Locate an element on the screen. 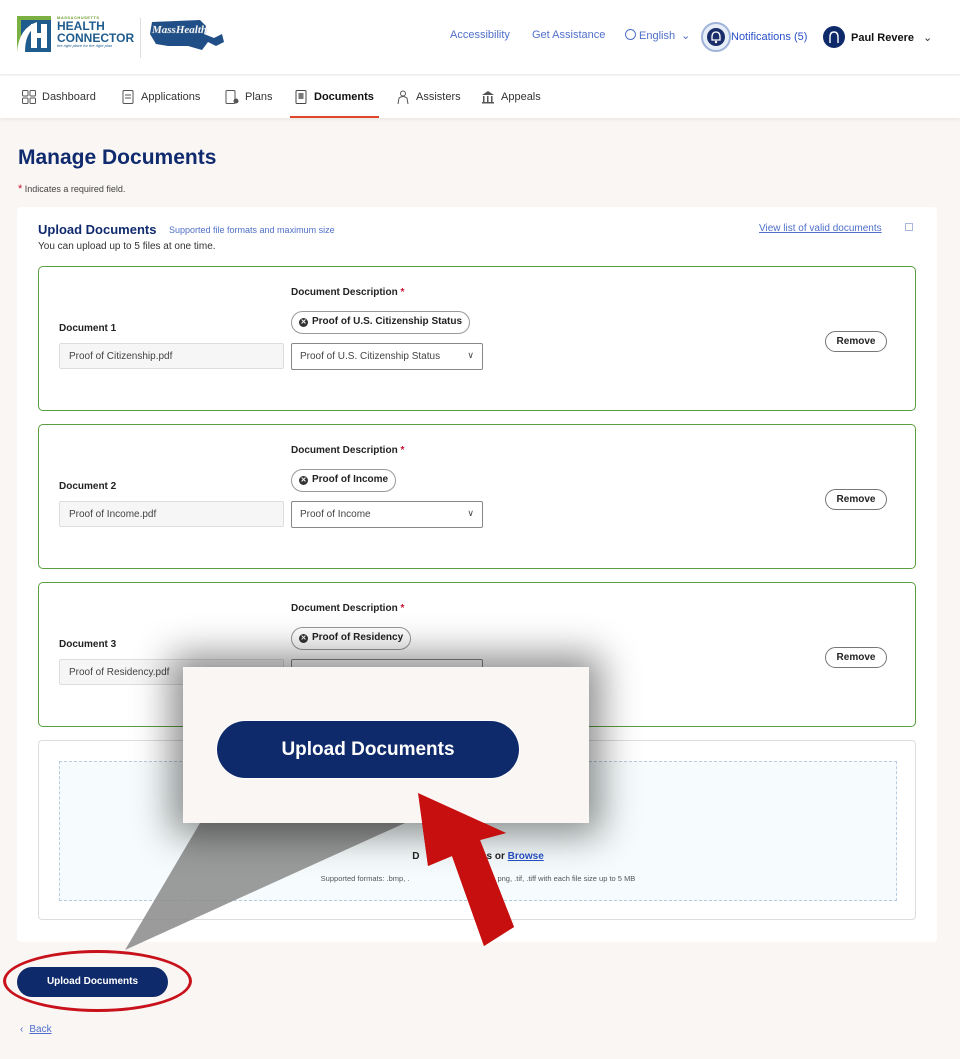 This screenshot has height=1059, width=960. description-chip: ✕ Proof of Income is located at coordinates (344, 480).